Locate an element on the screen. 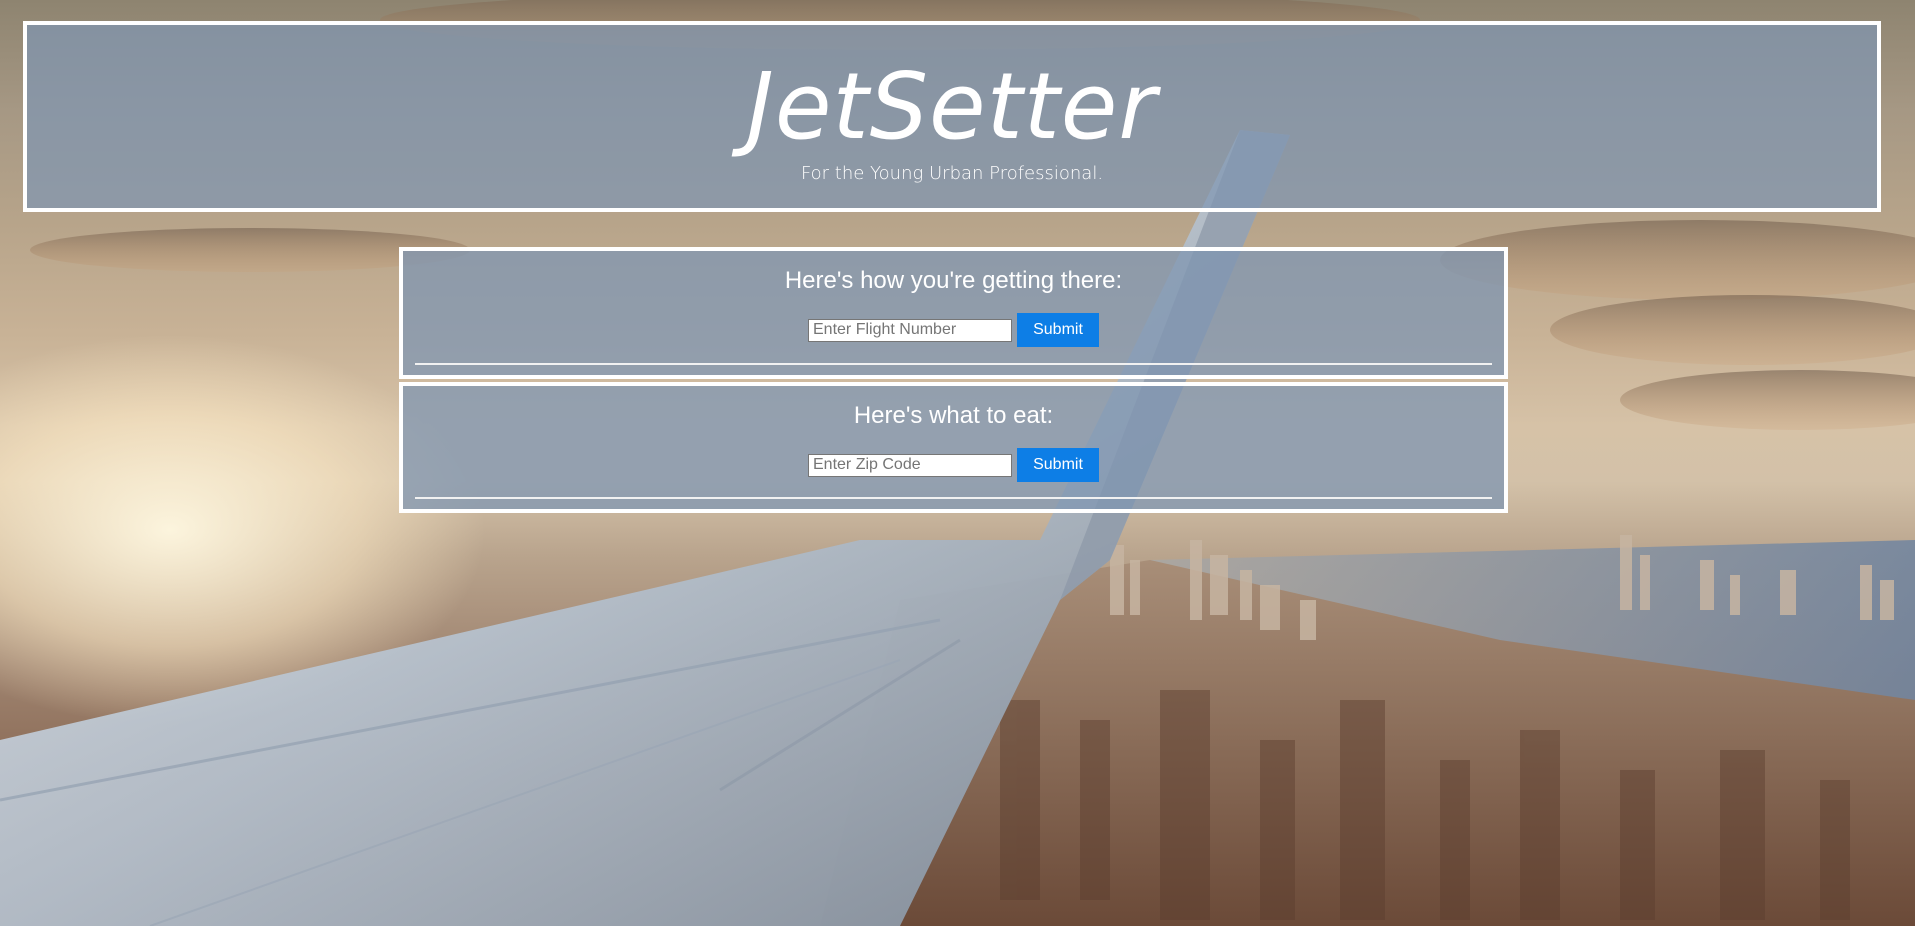 The image size is (1915, 926). site-tagline: For the Young Urban Professional. is located at coordinates (952, 173).